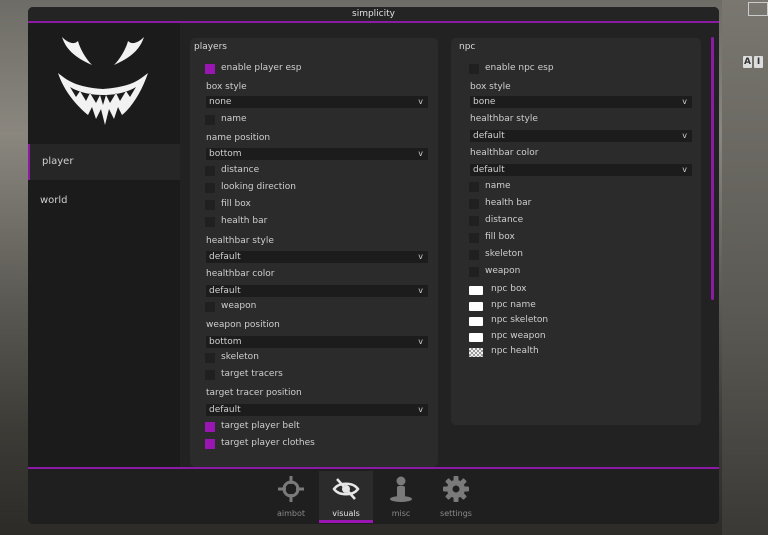 Image resolution: width=768 pixels, height=535 pixels. Describe the element at coordinates (210, 375) in the screenshot. I see `target-tracers-checkbox` at that location.